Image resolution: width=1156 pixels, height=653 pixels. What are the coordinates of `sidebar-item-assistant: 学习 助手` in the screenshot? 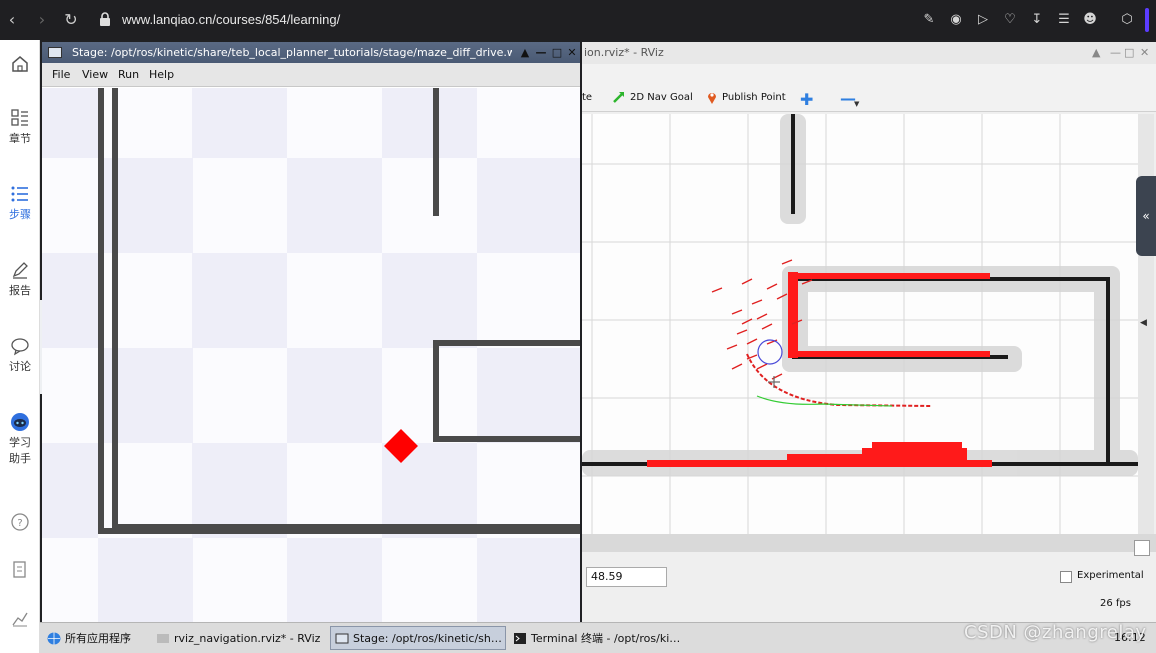 It's located at (20, 439).